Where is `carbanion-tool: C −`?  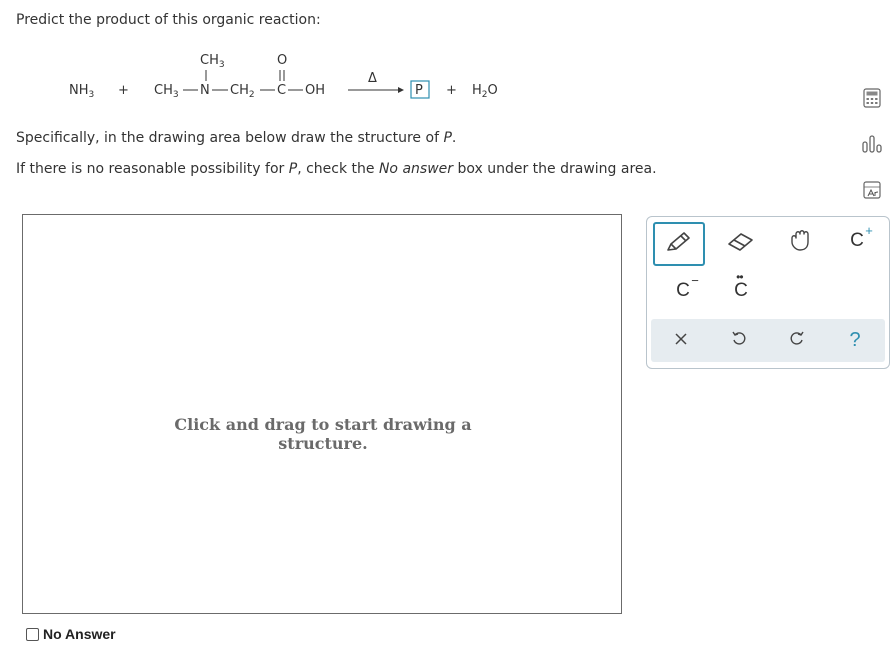 carbanion-tool: C − is located at coordinates (683, 290).